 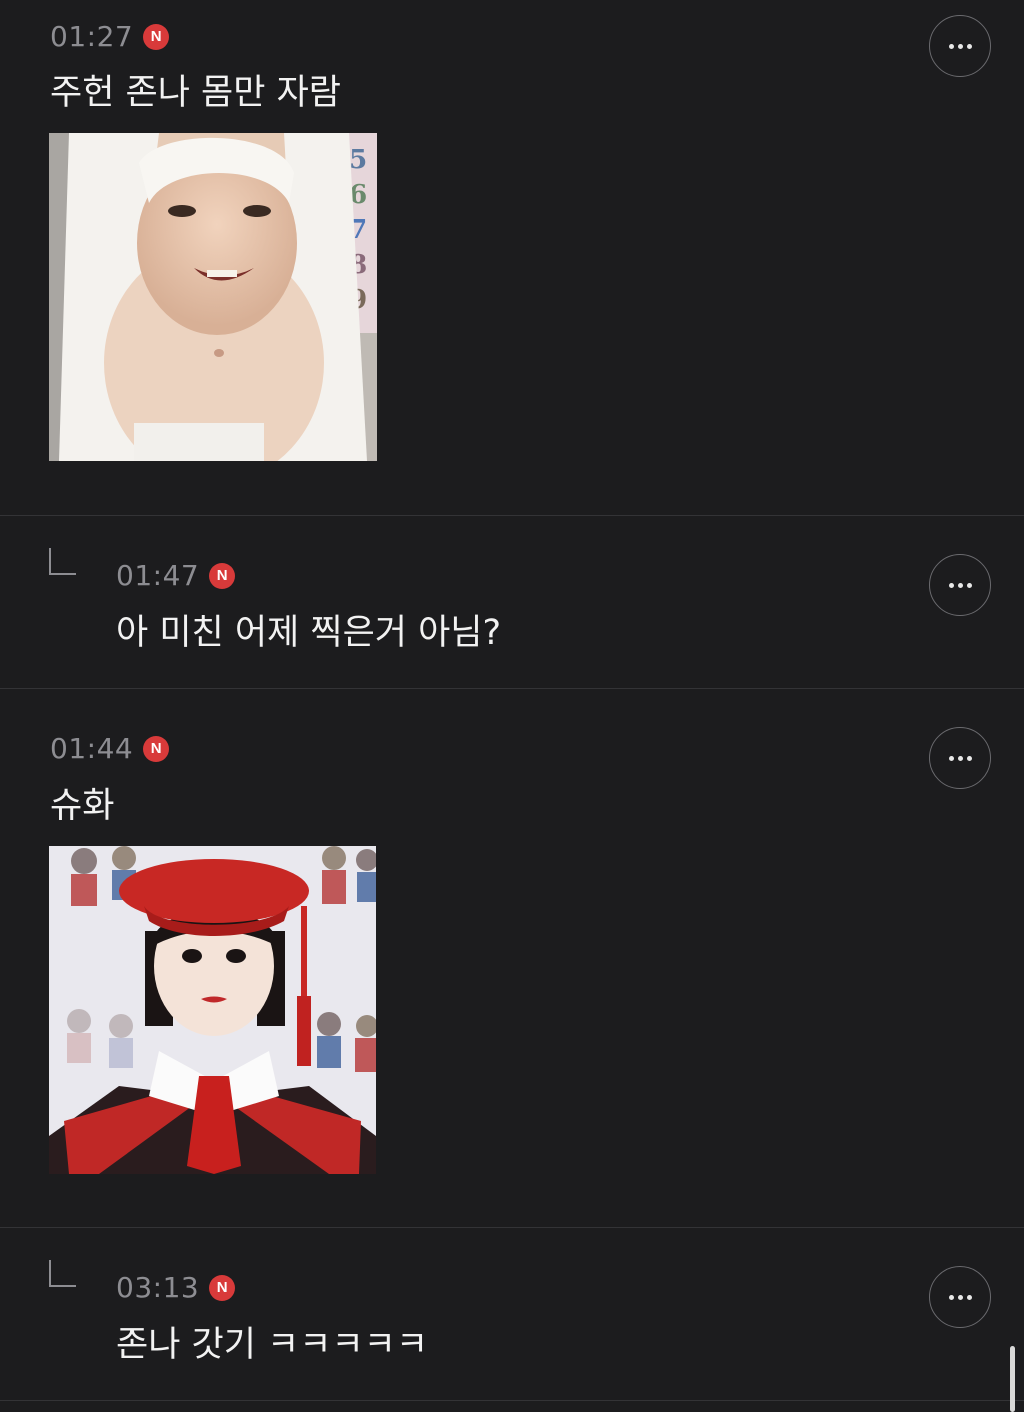 I want to click on comment-text: 아 미친 어제 찍은거 아님?, so click(x=309, y=633).